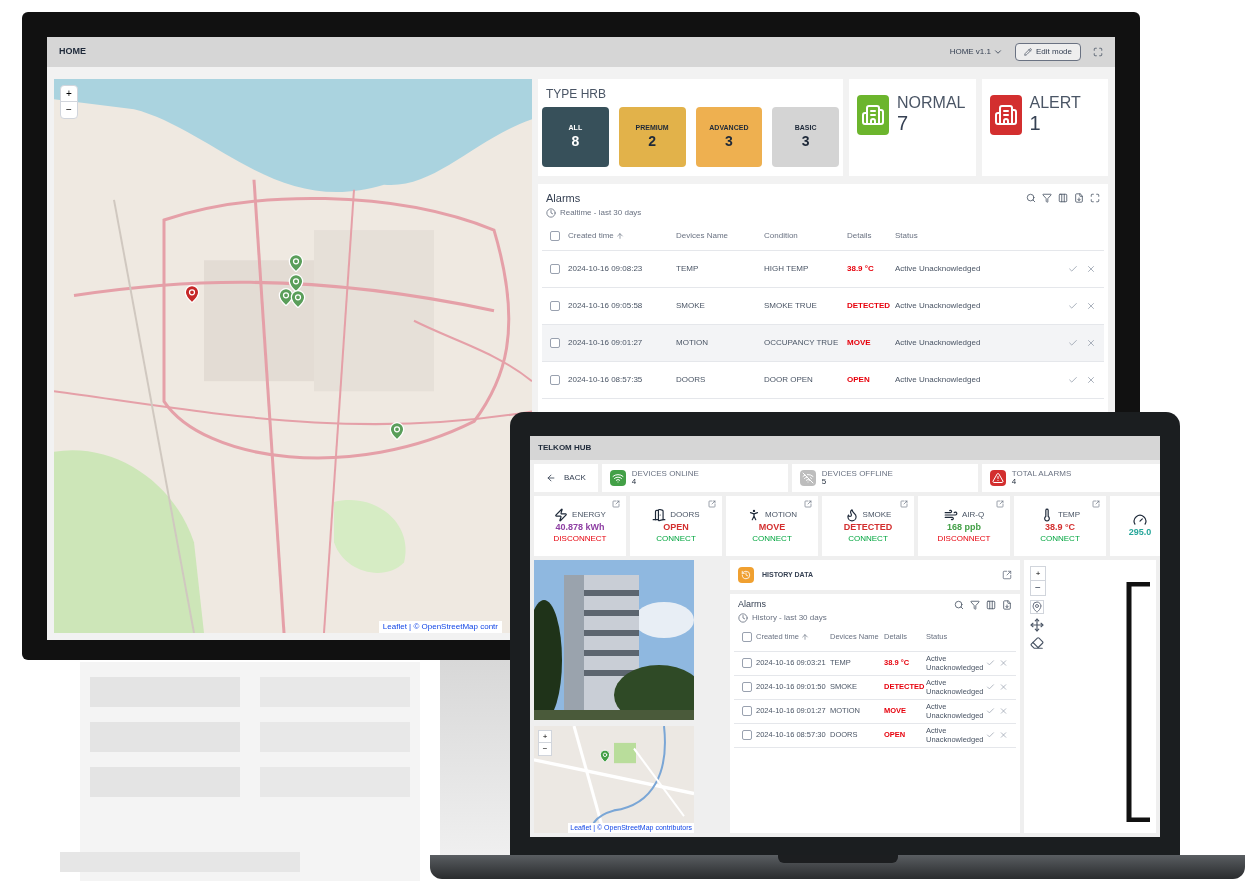  I want to click on time-window: Realtime - last 30 days, so click(601, 212).